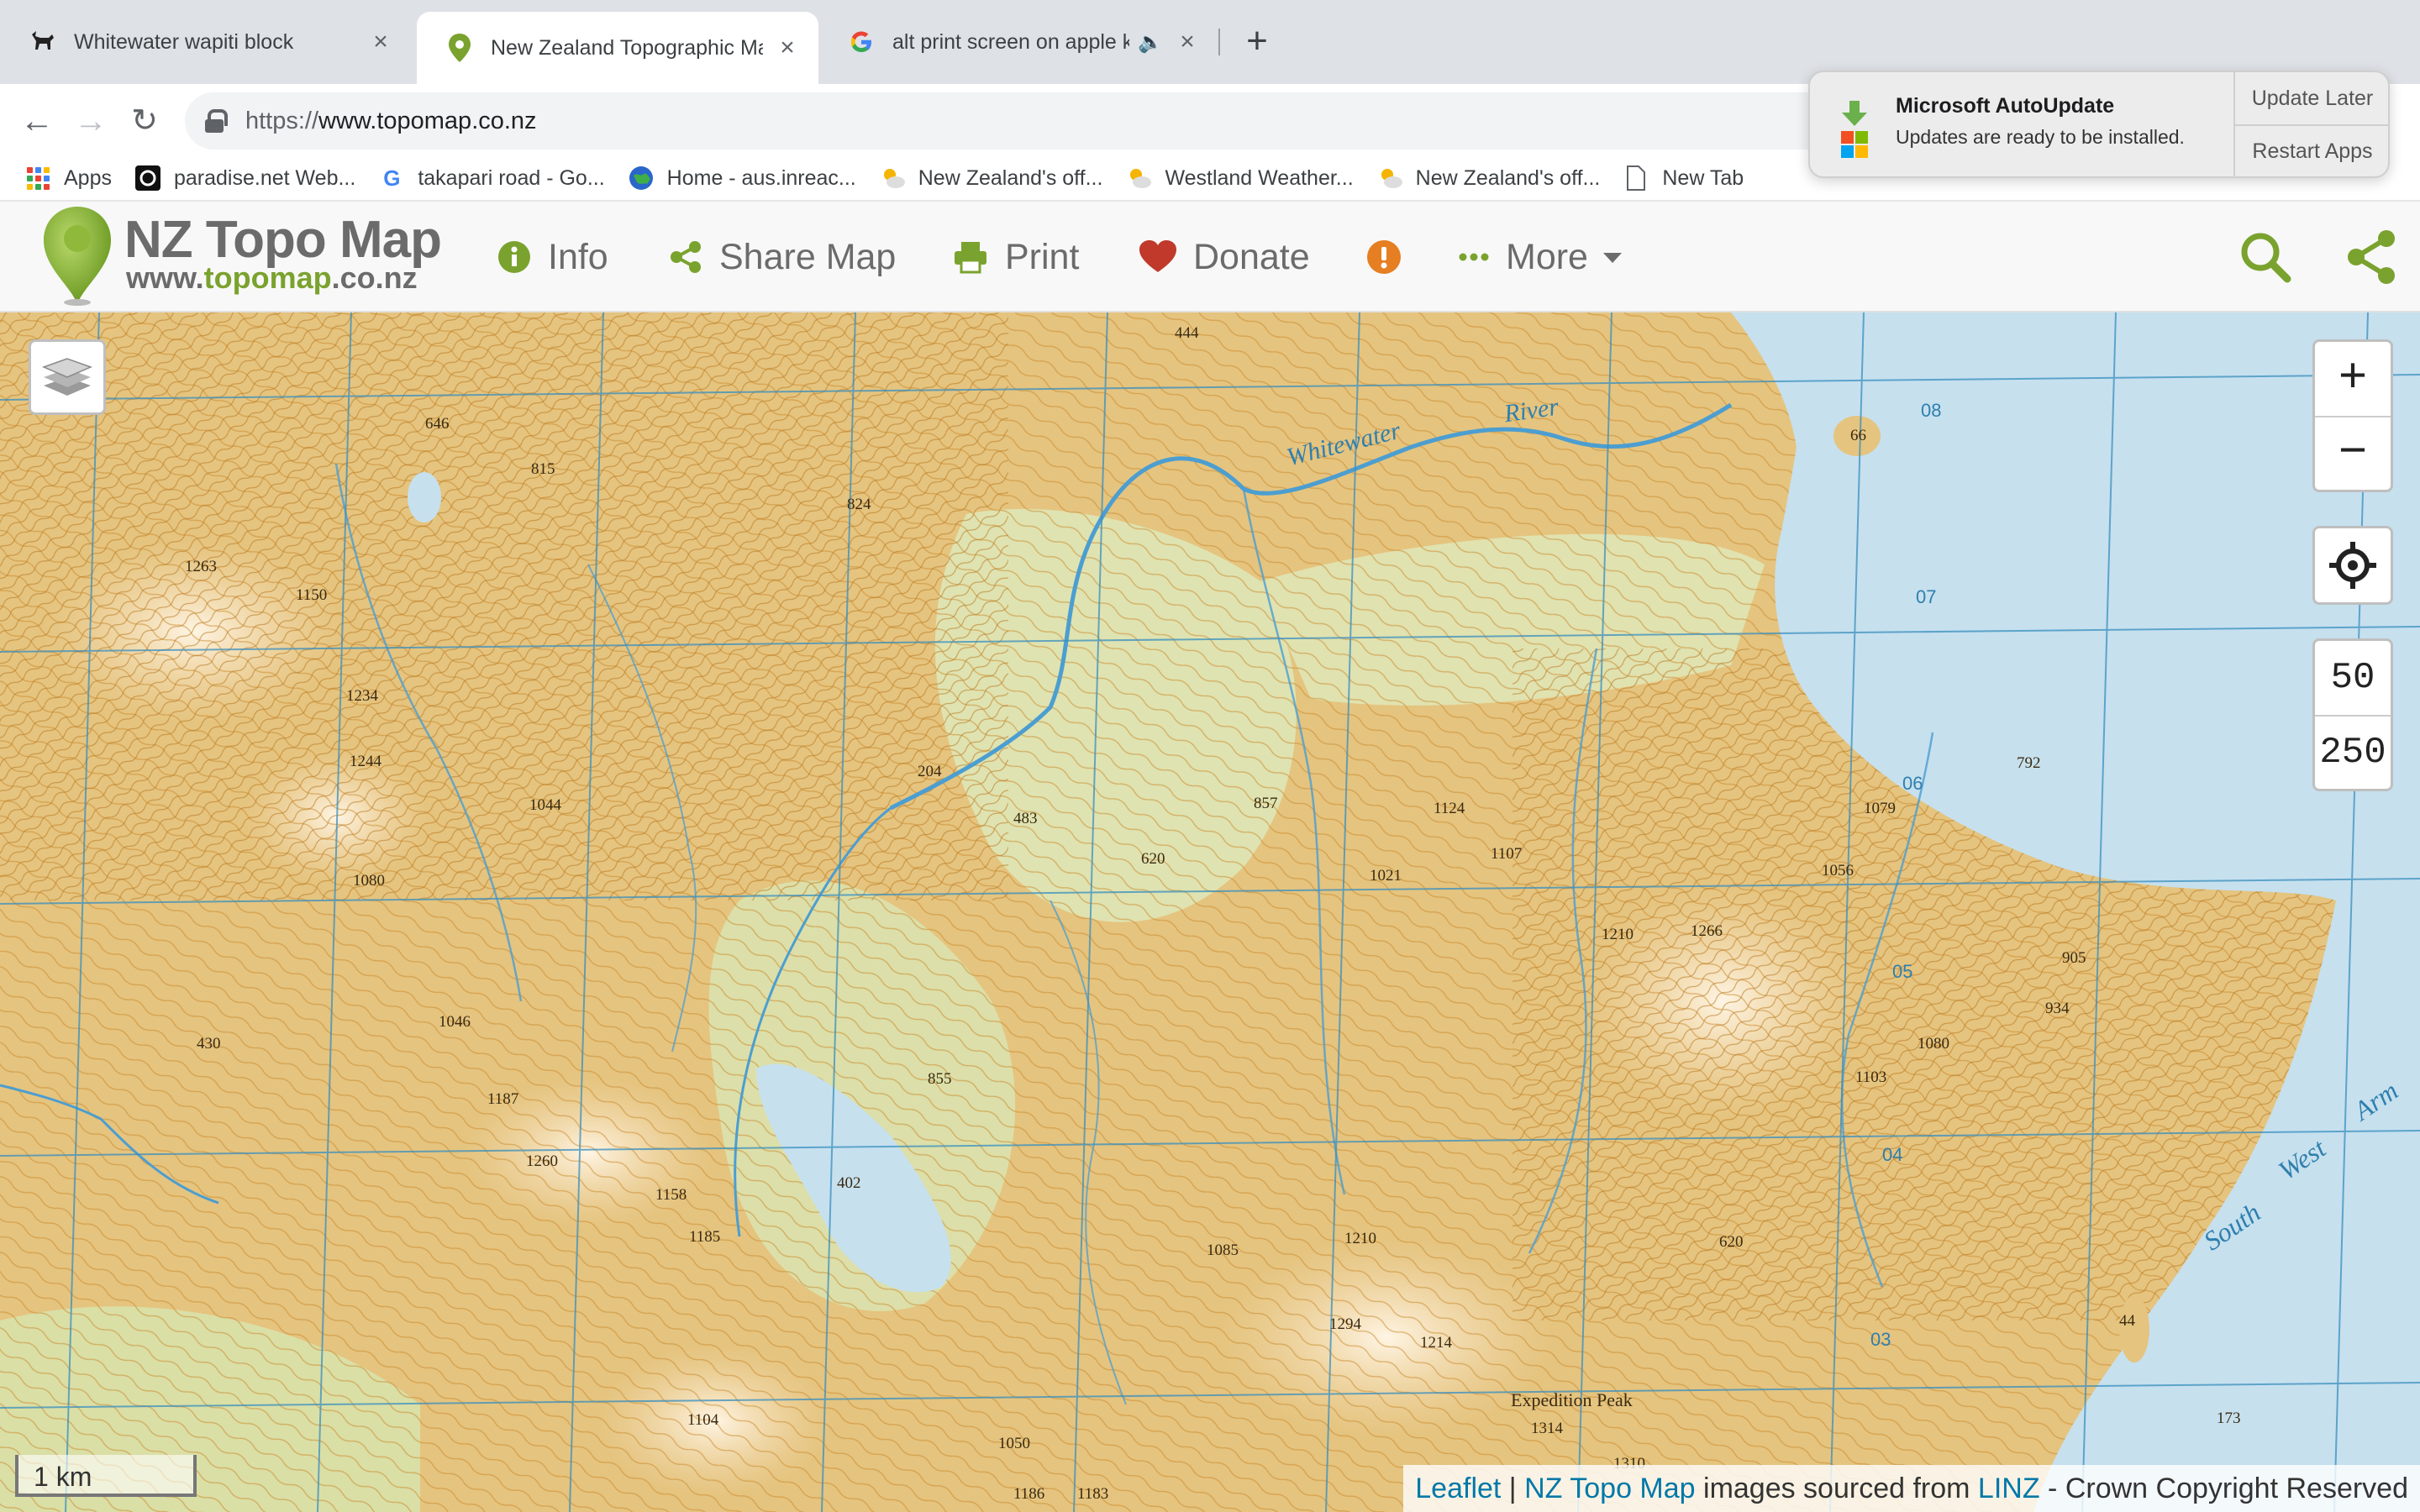 Image resolution: width=2420 pixels, height=1512 pixels. What do you see at coordinates (184, 41) in the screenshot?
I see `tab-title: Whitewater wapiti block` at bounding box center [184, 41].